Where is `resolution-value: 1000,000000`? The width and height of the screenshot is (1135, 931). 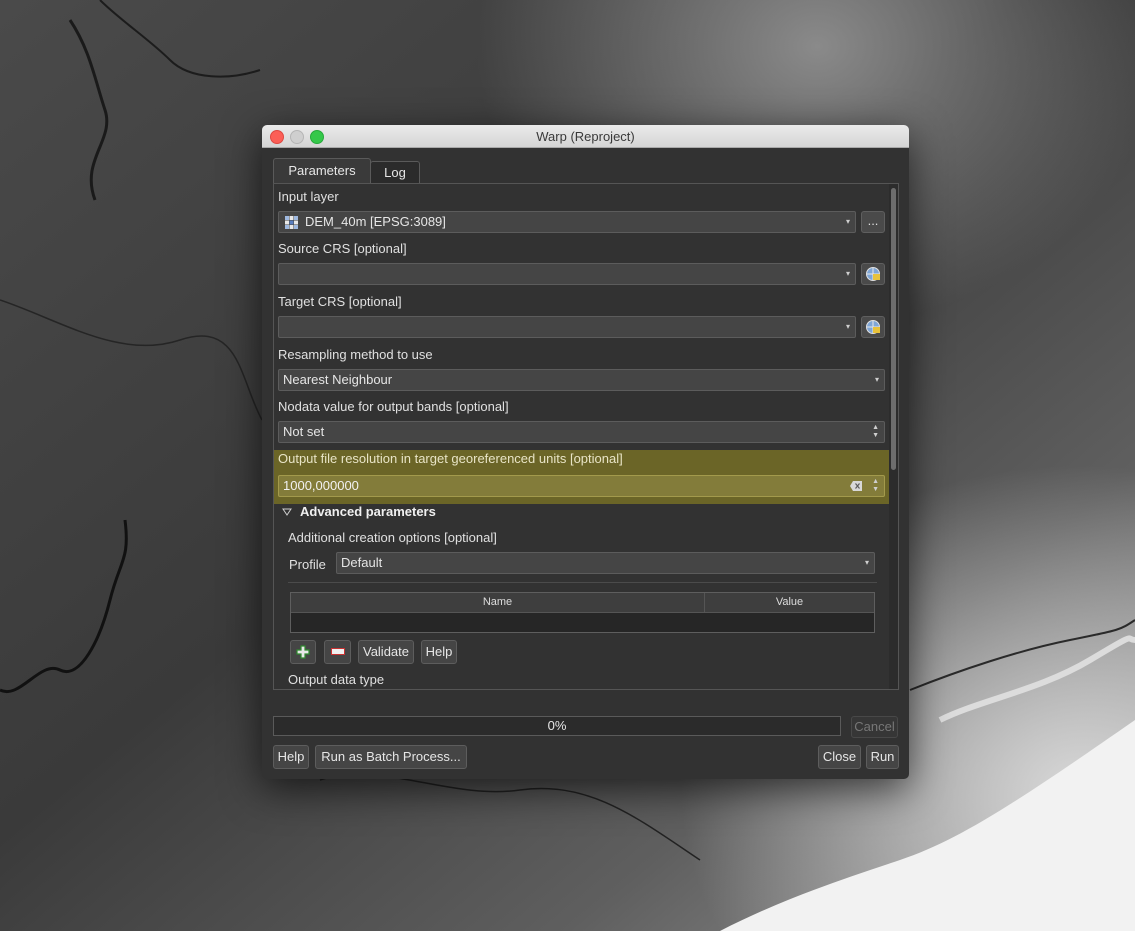 resolution-value: 1000,000000 is located at coordinates (321, 485).